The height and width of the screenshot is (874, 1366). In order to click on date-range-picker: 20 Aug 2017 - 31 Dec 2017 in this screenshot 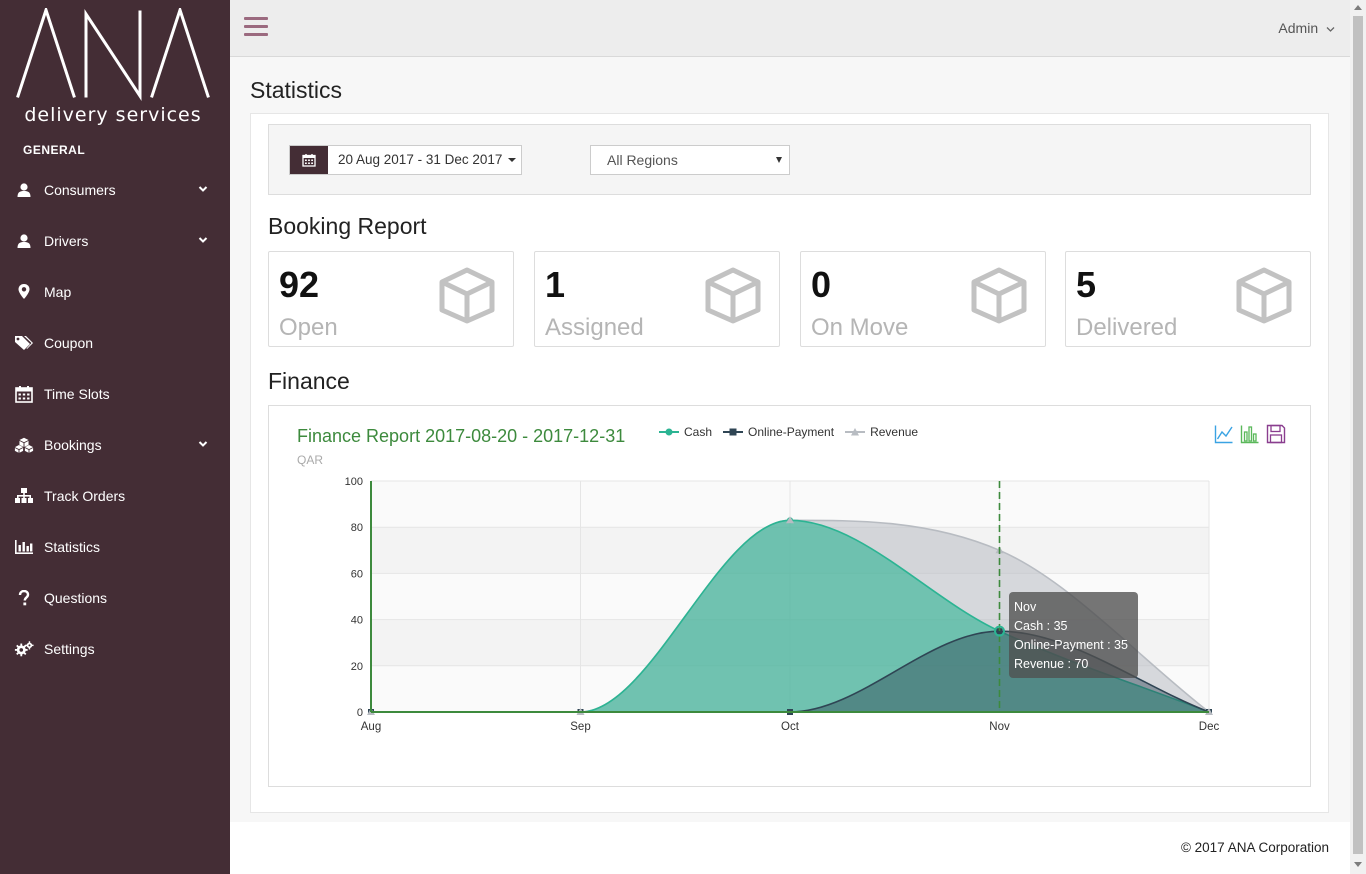, I will do `click(405, 160)`.